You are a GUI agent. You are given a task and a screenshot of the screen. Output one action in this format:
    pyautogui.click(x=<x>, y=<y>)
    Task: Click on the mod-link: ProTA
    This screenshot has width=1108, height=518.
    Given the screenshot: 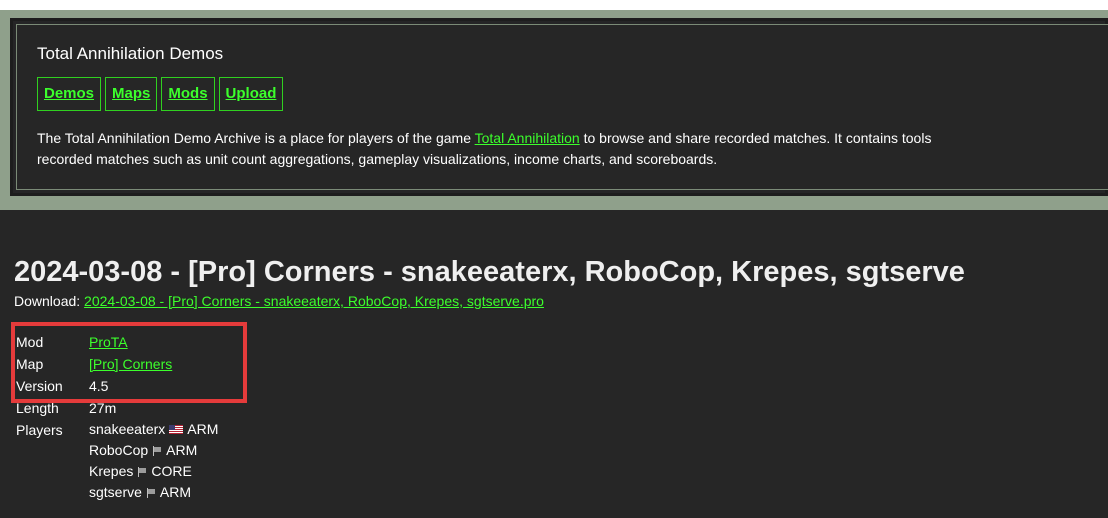 What is the action you would take?
    pyautogui.click(x=108, y=342)
    